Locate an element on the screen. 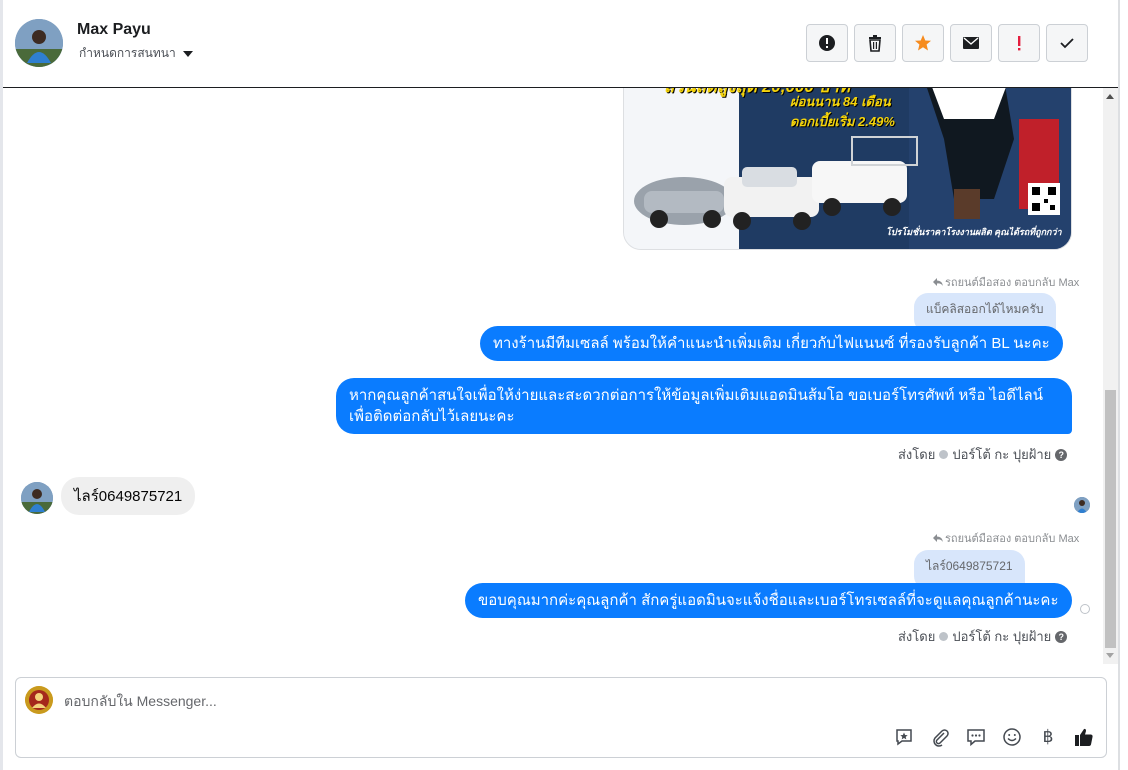 This screenshot has width=1128, height=770. emoji-button is located at coordinates (1012, 737).